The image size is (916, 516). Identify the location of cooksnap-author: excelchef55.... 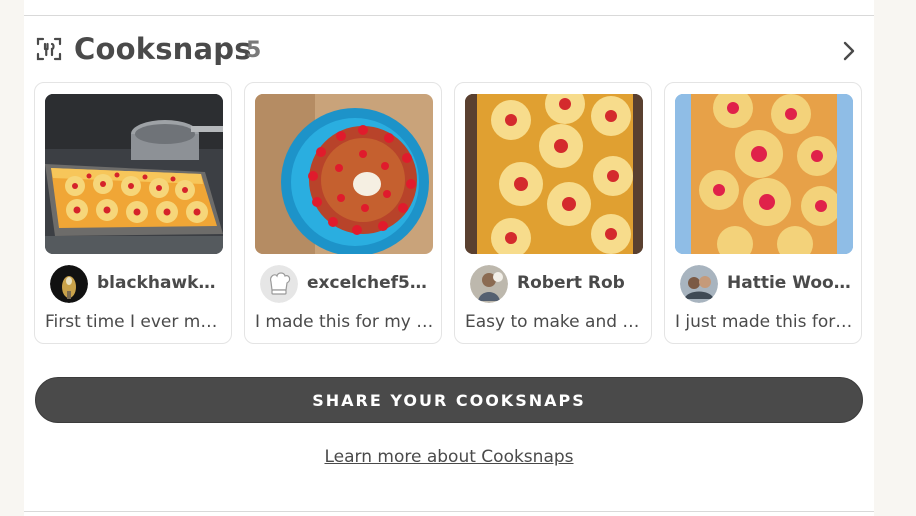
(371, 283).